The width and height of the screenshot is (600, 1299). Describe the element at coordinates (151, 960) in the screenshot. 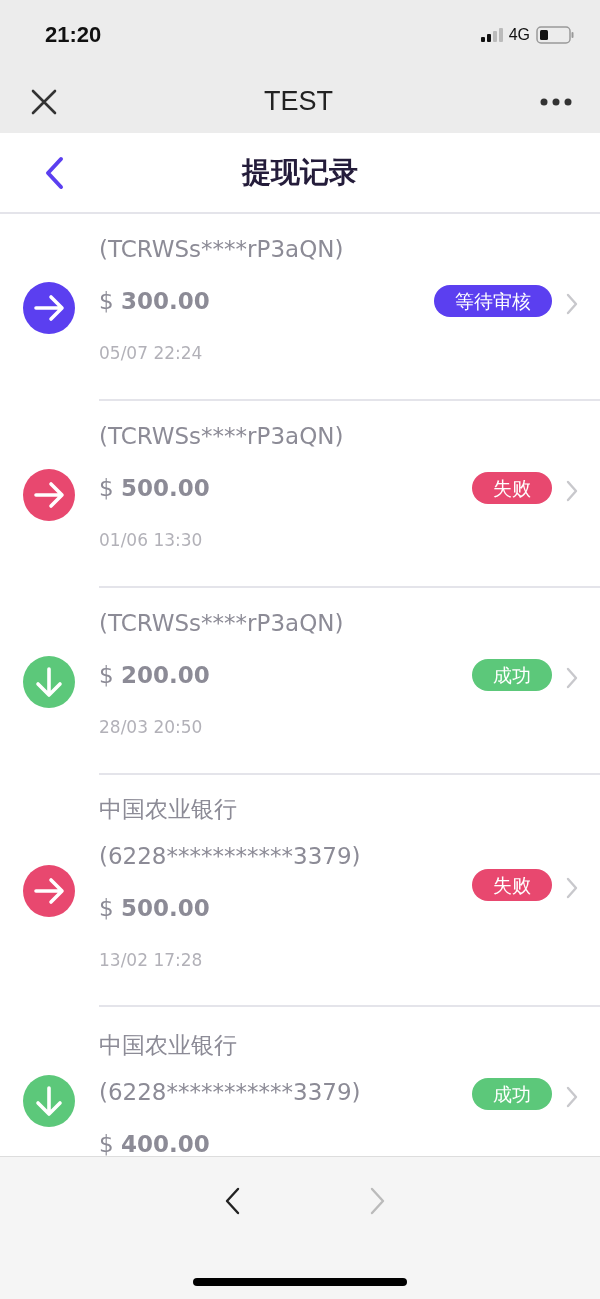

I see `date-time: 13/02 17:28` at that location.